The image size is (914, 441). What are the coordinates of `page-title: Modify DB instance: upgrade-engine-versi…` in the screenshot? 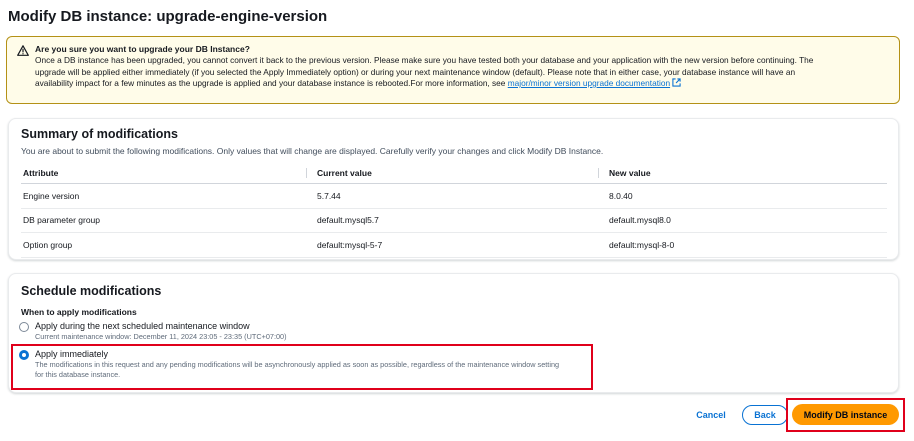 It's located at (168, 16).